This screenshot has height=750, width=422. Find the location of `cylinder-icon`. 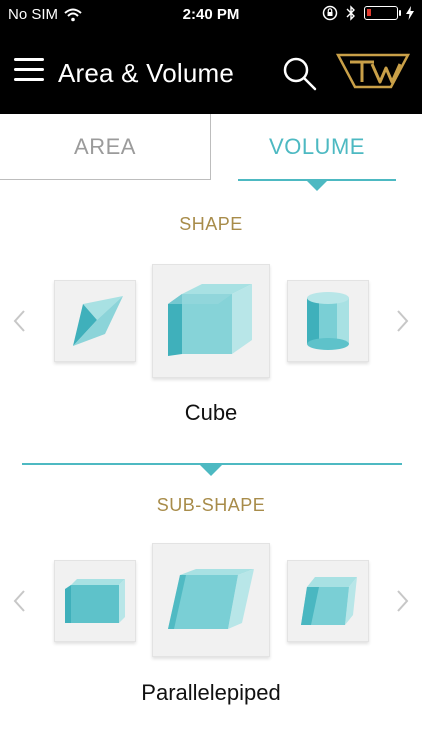

cylinder-icon is located at coordinates (328, 321).